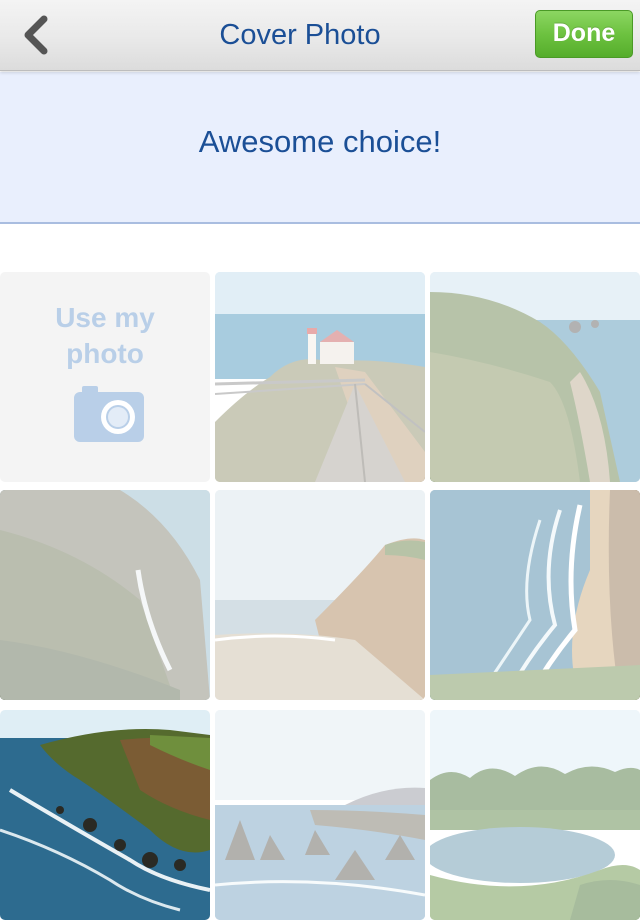 The image size is (640, 920). Describe the element at coordinates (300, 35) in the screenshot. I see `page-title: Cover Photo` at that location.